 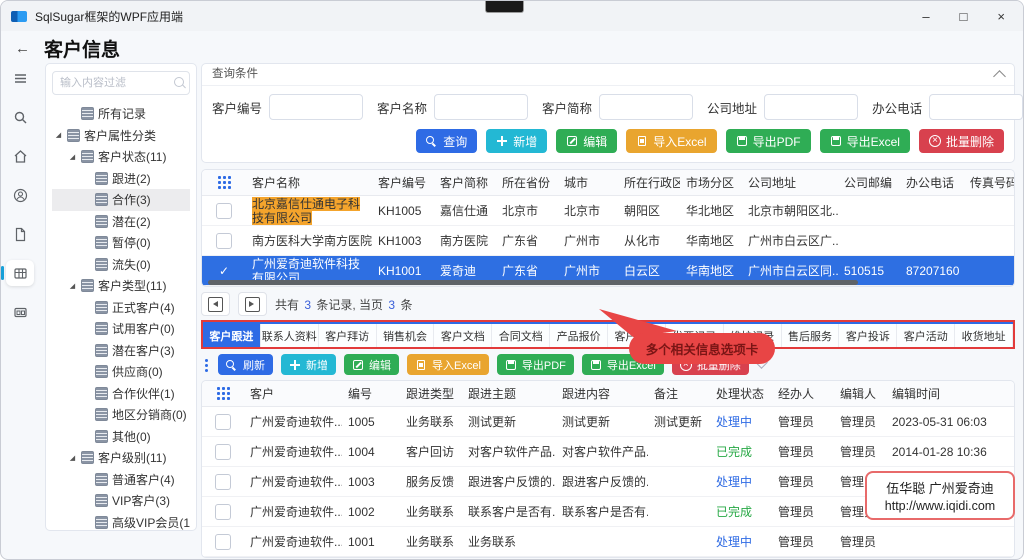 What do you see at coordinates (20, 78) in the screenshot?
I see `menu-hamburger-icon` at bounding box center [20, 78].